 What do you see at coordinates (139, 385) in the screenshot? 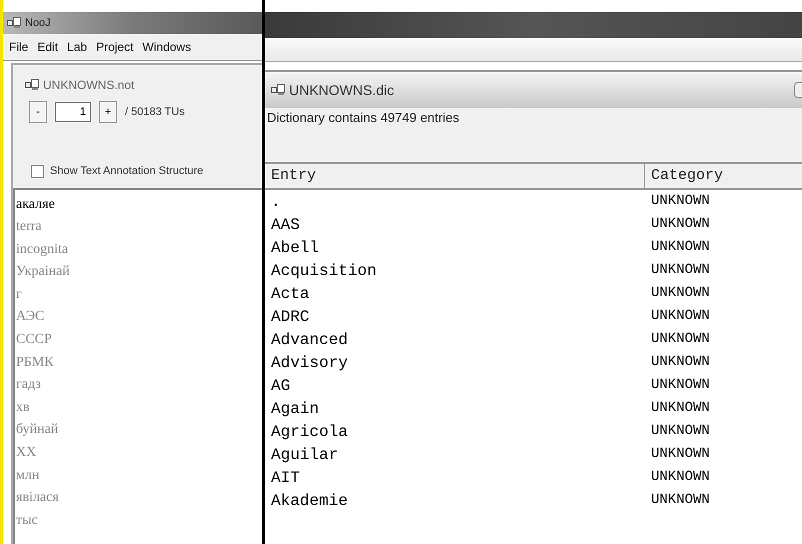
I see `text-unit: гадз` at bounding box center [139, 385].